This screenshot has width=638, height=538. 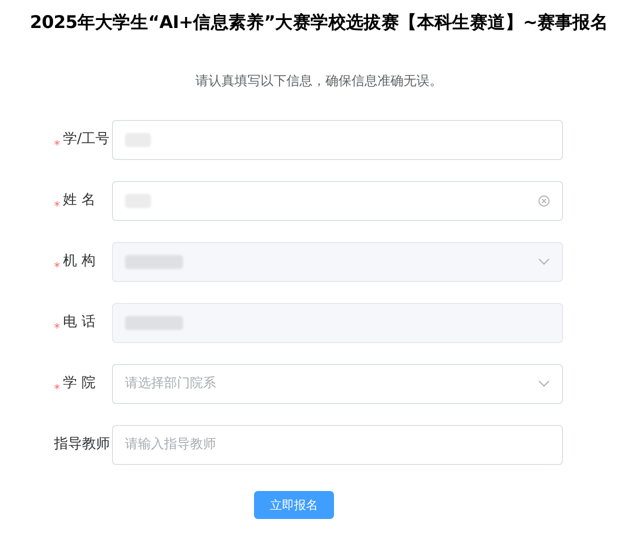 I want to click on placeholder-text: 请选择部门院系, so click(x=331, y=384).